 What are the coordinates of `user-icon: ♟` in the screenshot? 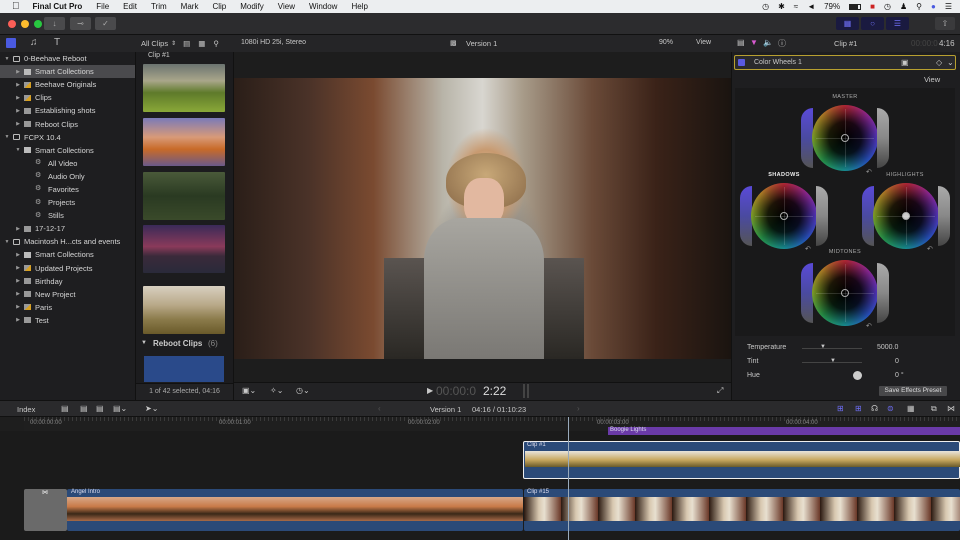 It's located at (903, 6).